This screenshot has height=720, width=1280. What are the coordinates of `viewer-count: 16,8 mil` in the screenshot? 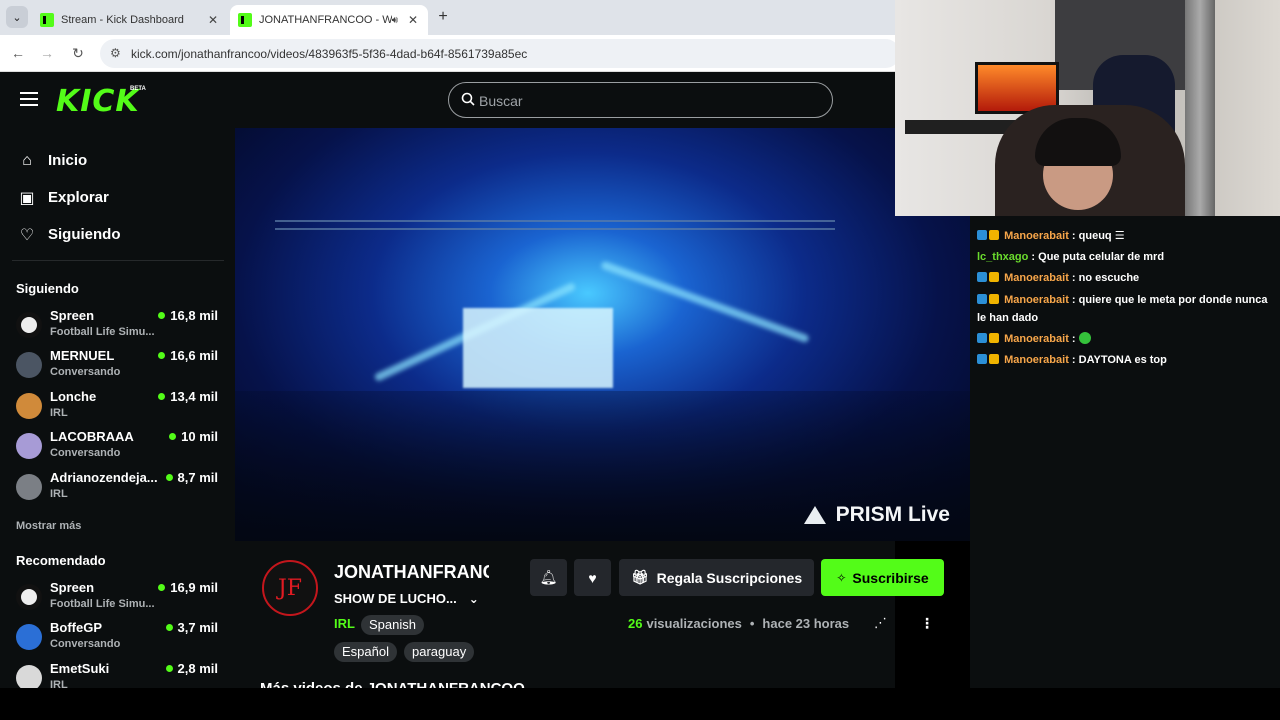 It's located at (188, 315).